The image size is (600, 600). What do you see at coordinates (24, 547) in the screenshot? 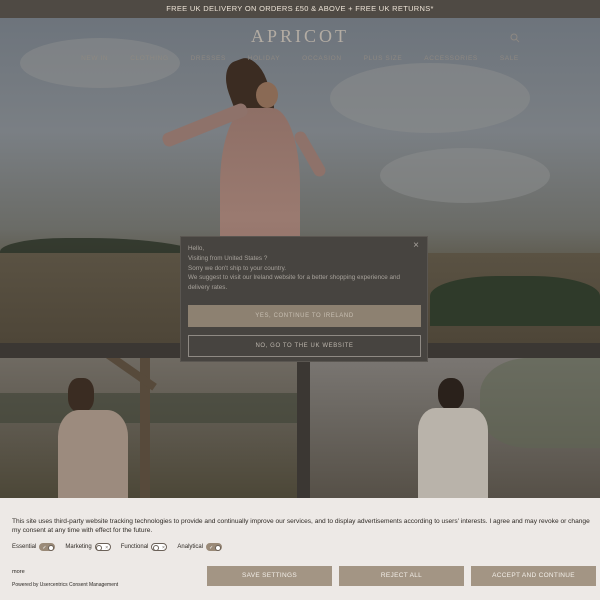
I see `toggle-label: Essential` at bounding box center [24, 547].